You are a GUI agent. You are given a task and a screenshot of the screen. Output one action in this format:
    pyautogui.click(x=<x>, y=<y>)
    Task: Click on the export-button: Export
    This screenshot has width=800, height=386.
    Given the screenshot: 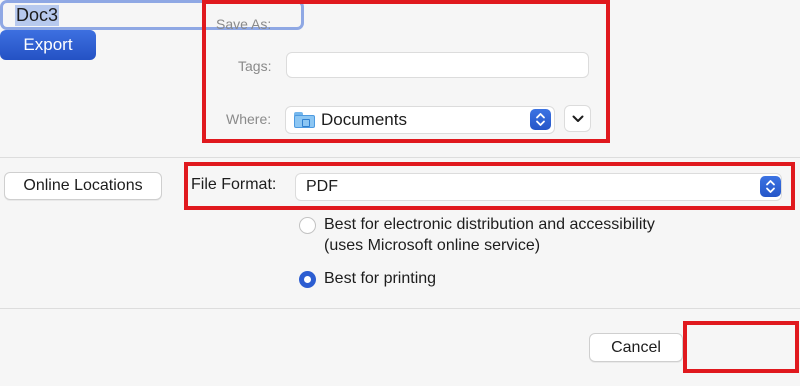 What is the action you would take?
    pyautogui.click(x=48, y=45)
    